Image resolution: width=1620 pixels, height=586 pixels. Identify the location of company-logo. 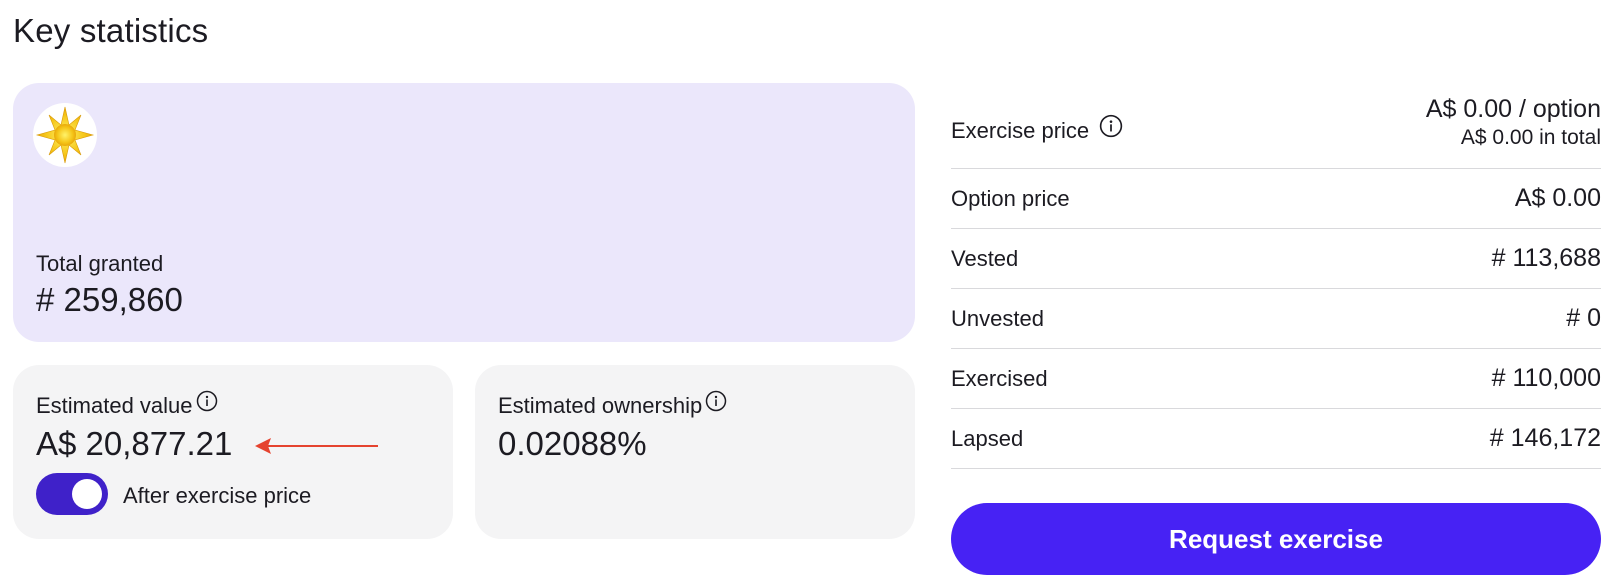
(65, 135).